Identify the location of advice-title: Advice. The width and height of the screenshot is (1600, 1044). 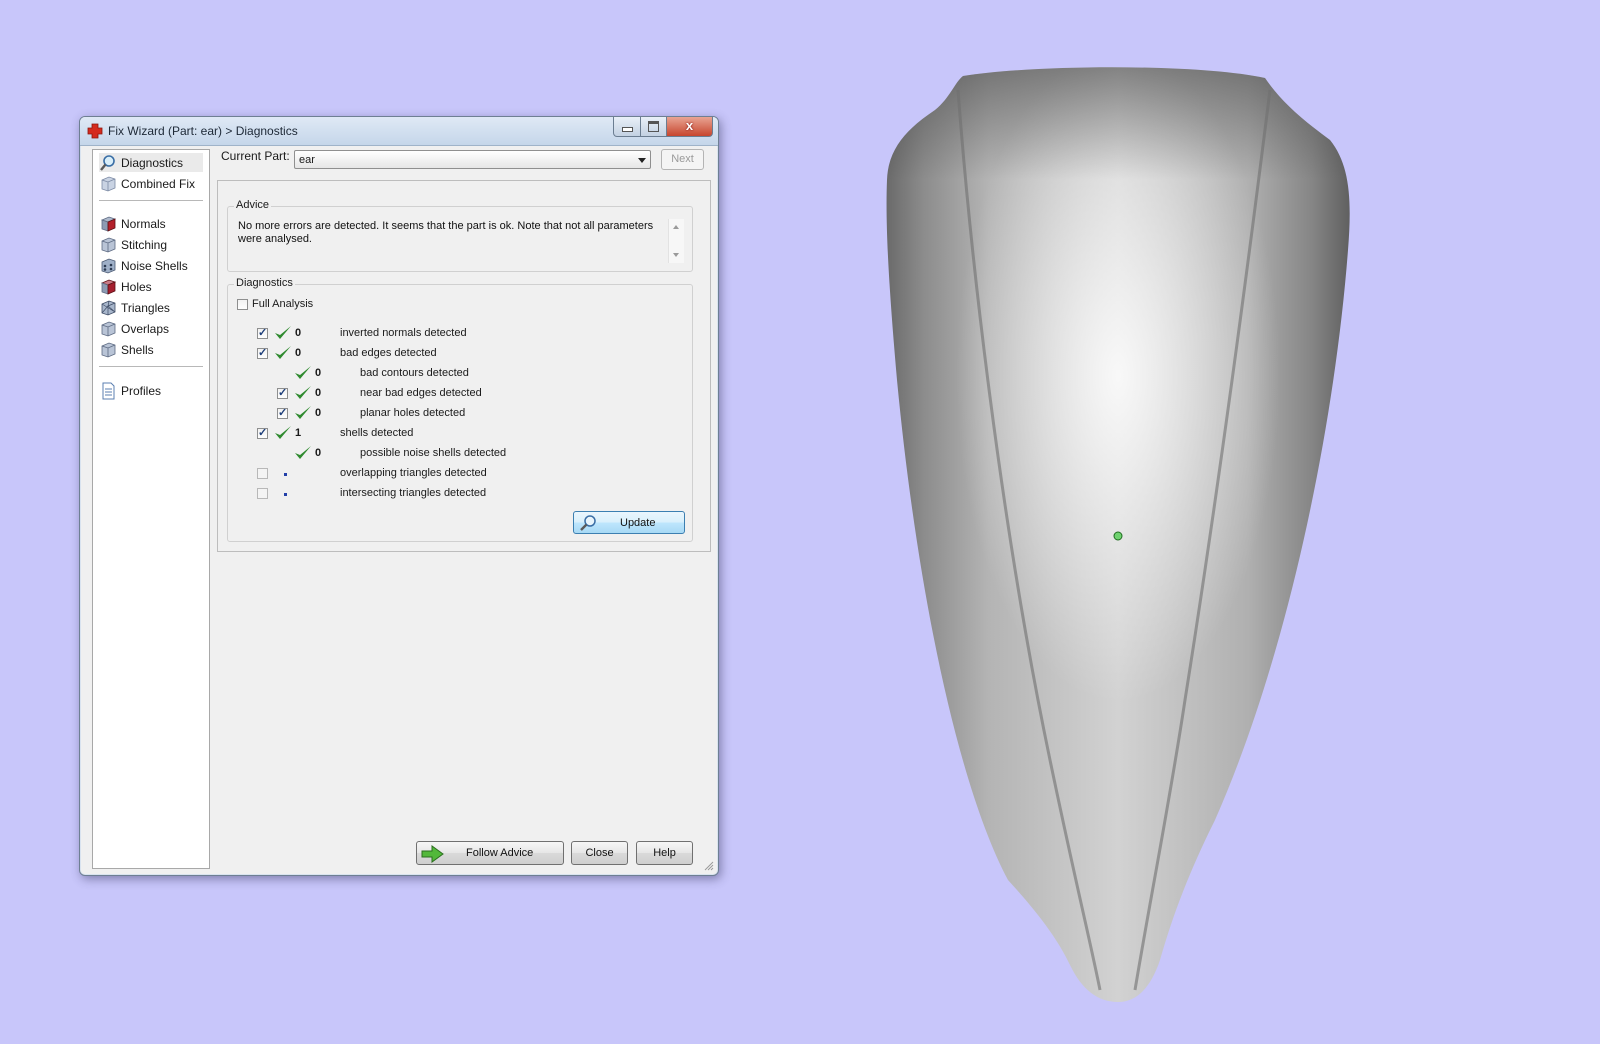
(253, 205).